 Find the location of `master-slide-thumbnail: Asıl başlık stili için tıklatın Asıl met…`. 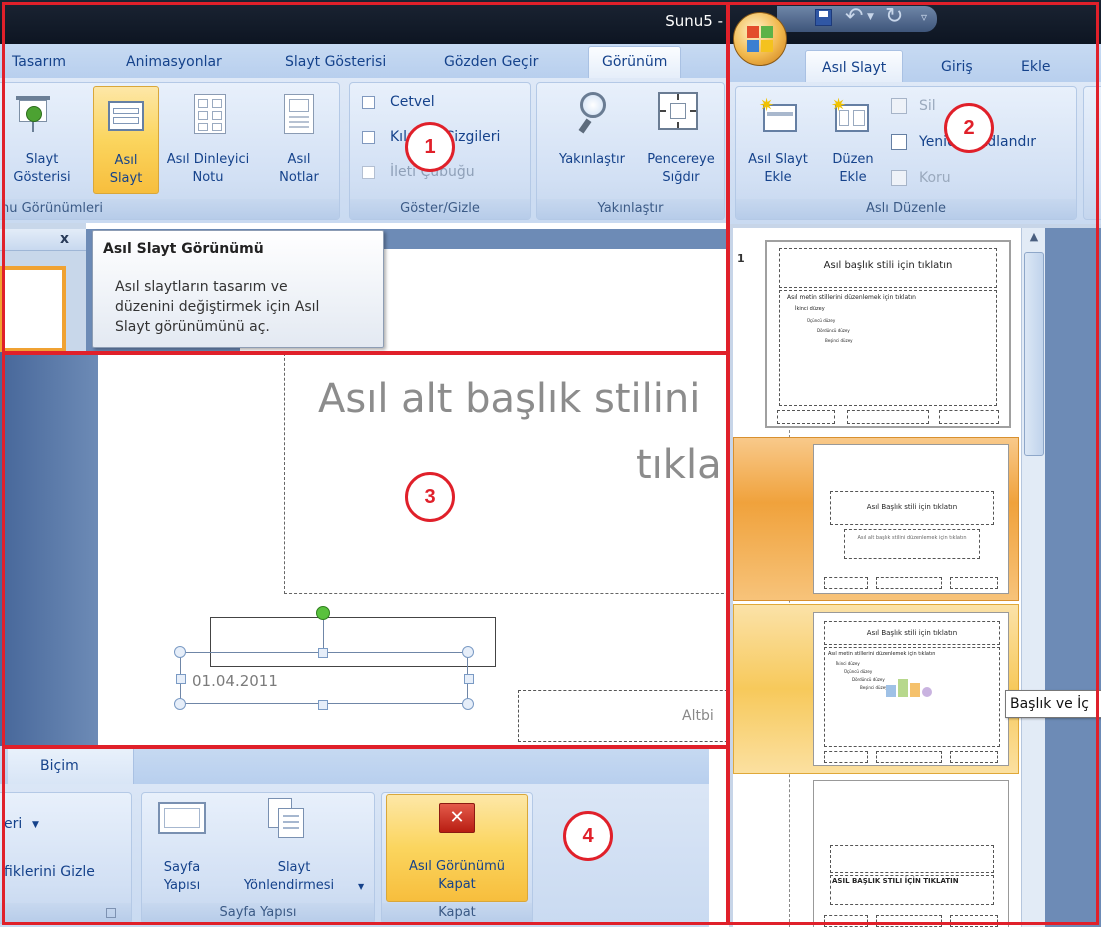

master-slide-thumbnail: Asıl başlık stili için tıklatın Asıl met… is located at coordinates (888, 334).